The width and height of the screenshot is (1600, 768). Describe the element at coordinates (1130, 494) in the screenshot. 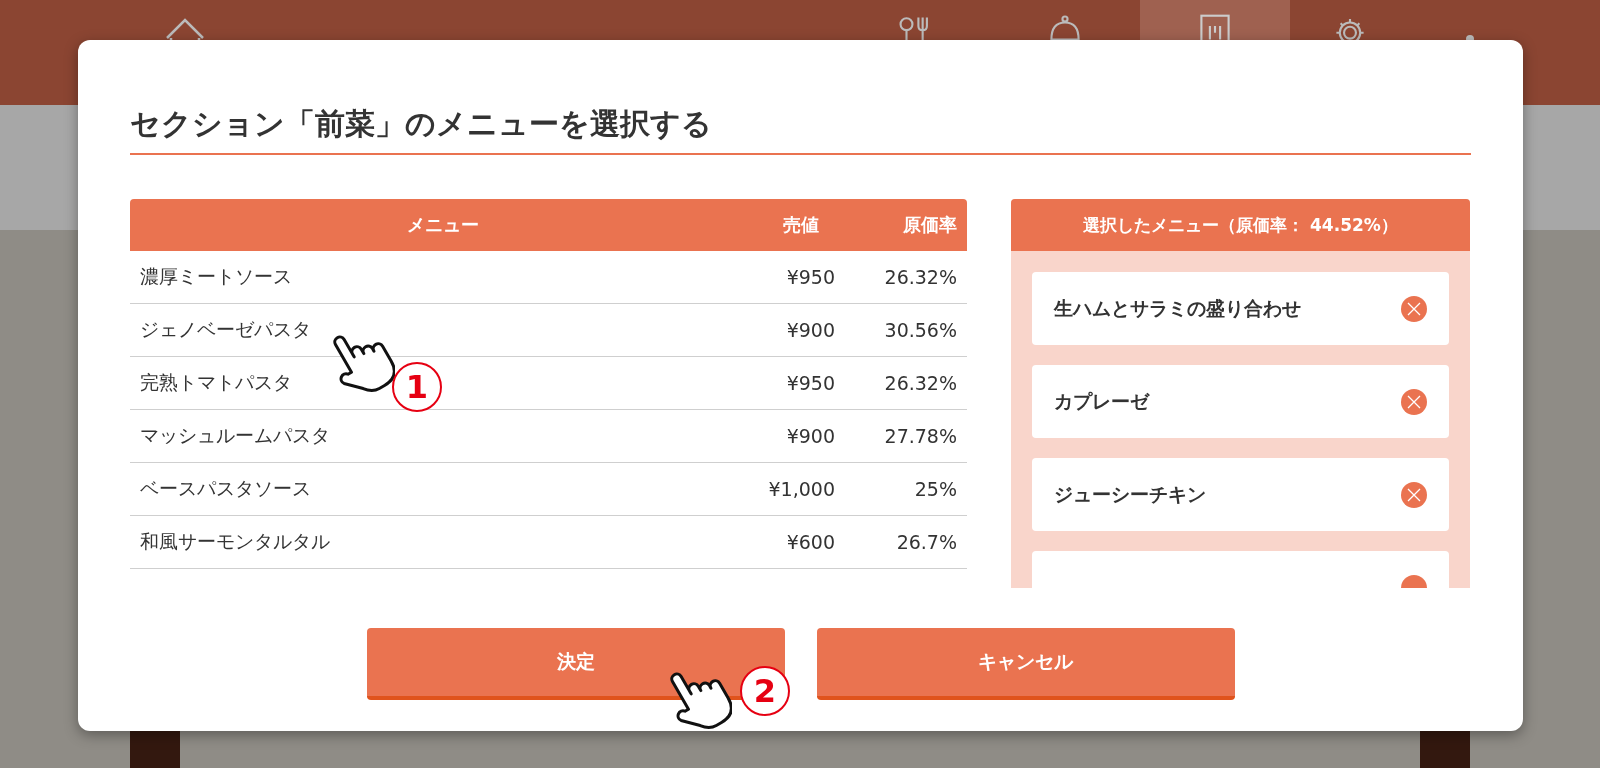

I see `item-name: ジューシーチキン` at that location.